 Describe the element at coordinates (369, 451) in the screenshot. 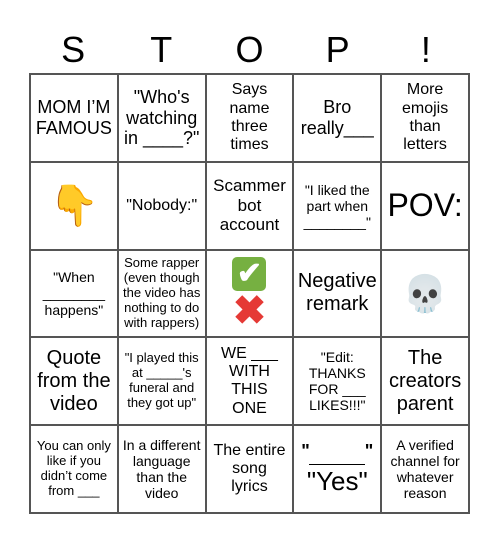

I see `close-quote: "` at that location.